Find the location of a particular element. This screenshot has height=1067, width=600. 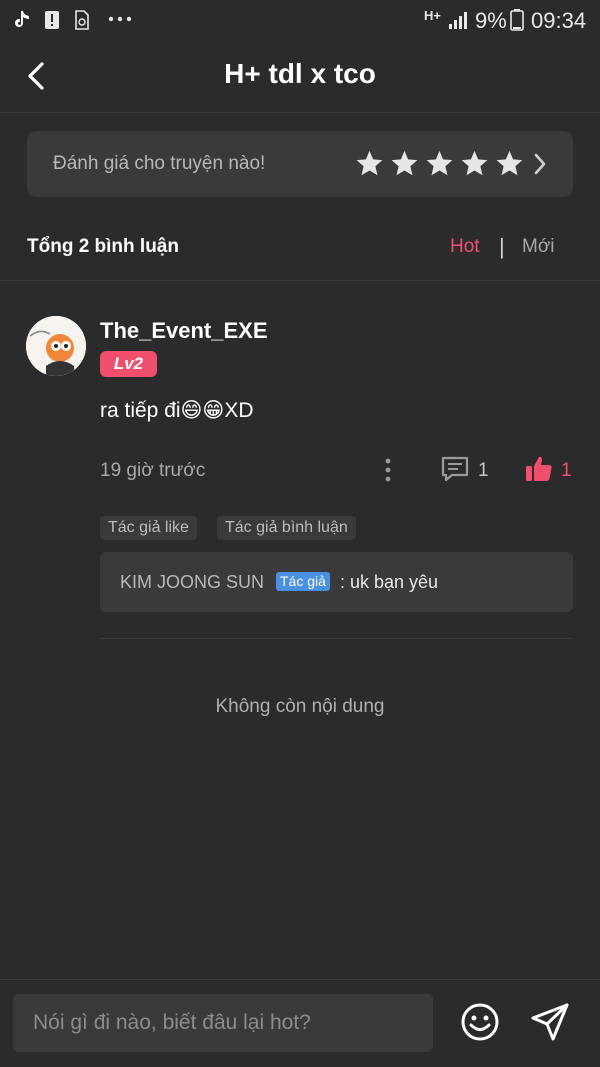

tiktok-icon is located at coordinates (22, 19).